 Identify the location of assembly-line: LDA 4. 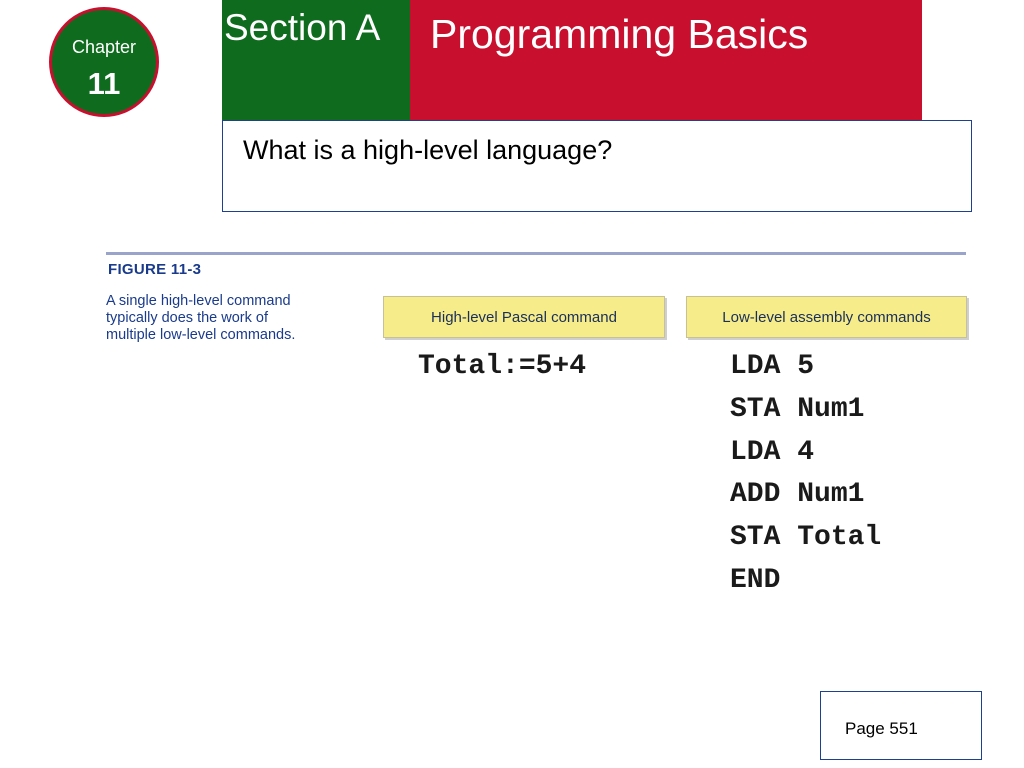
(772, 452).